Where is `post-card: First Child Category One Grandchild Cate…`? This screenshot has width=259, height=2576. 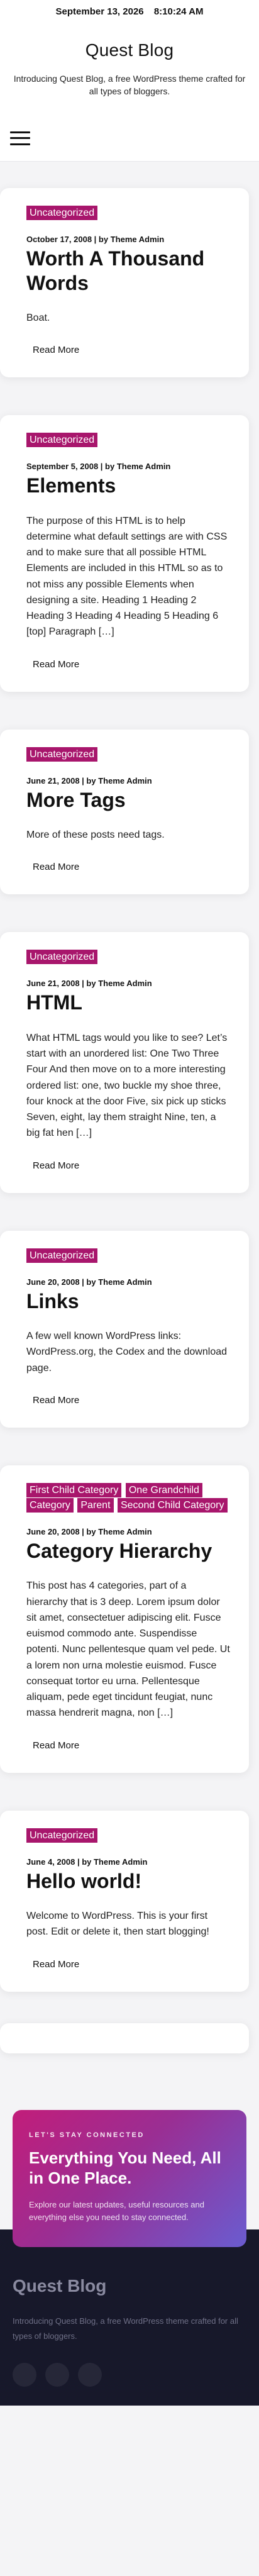 post-card: First Child Category One Grandchild Cate… is located at coordinates (124, 1619).